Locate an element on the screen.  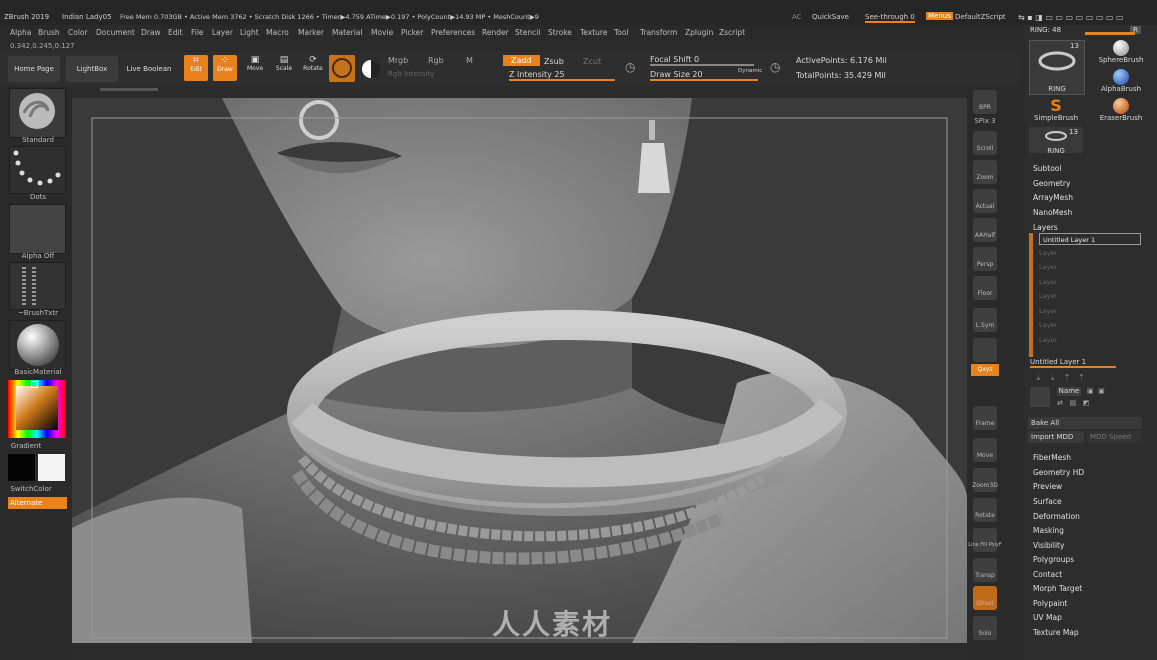
menu-tool: Tool is located at coordinates (621, 32).